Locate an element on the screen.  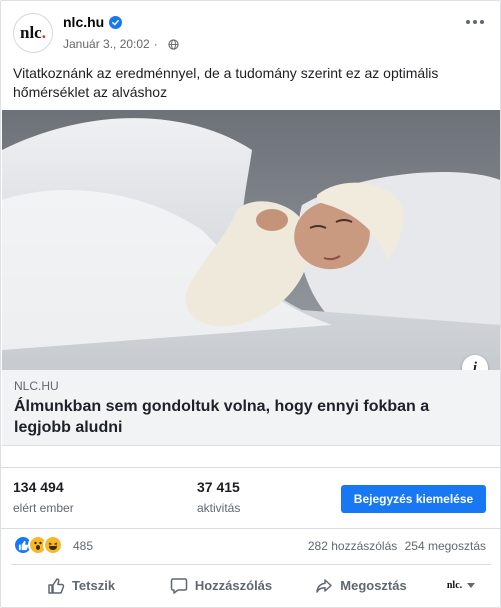
reach-value: 134 494 is located at coordinates (38, 487).